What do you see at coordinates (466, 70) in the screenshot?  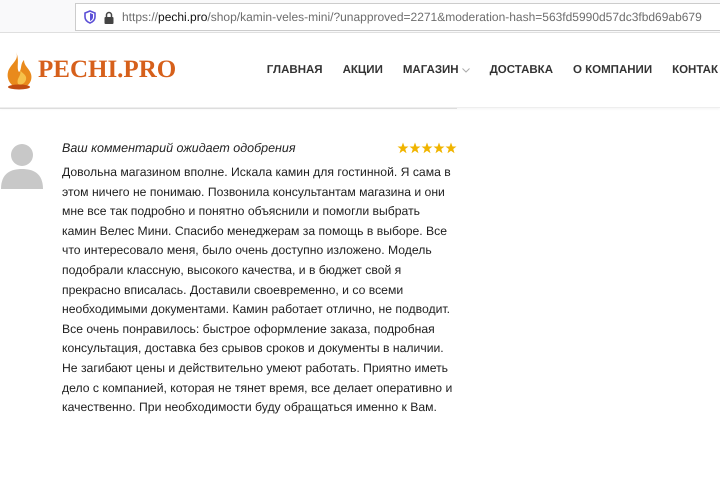 I see `caret-icon` at bounding box center [466, 70].